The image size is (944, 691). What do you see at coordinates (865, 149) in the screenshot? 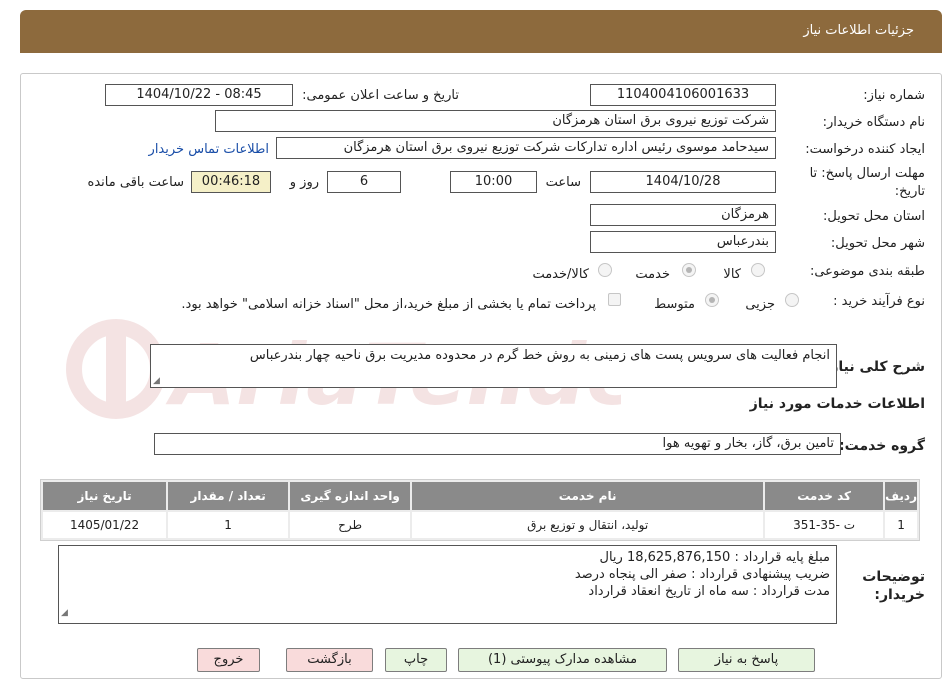
I see `requester-label: ایجاد کننده درخواست:` at bounding box center [865, 149].